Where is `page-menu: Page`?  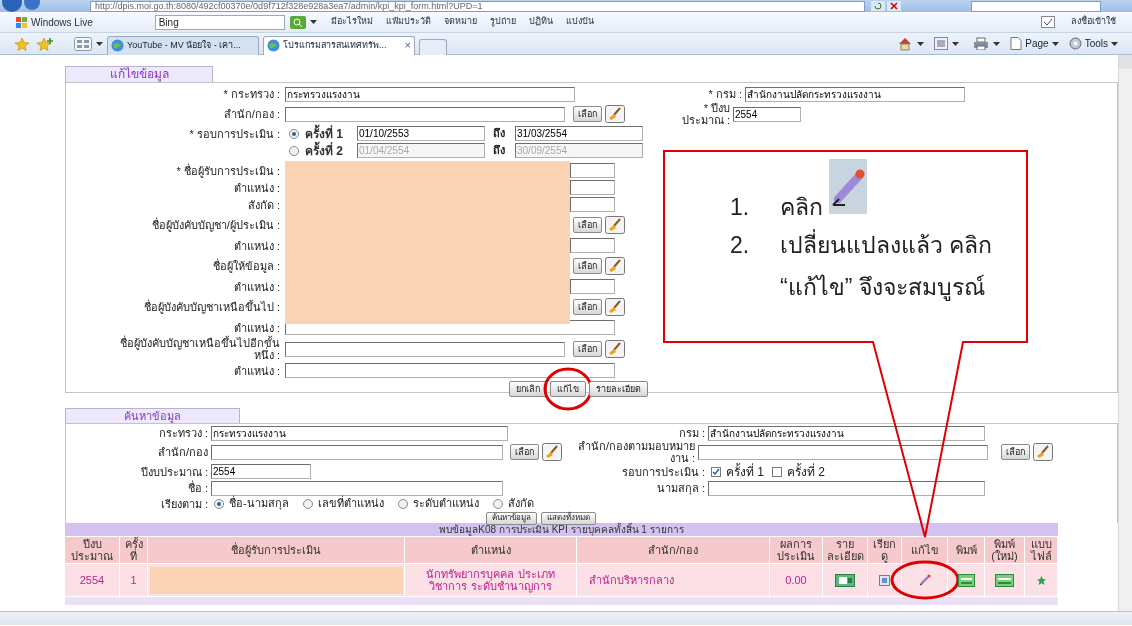
page-menu: Page is located at coordinates (1034, 43).